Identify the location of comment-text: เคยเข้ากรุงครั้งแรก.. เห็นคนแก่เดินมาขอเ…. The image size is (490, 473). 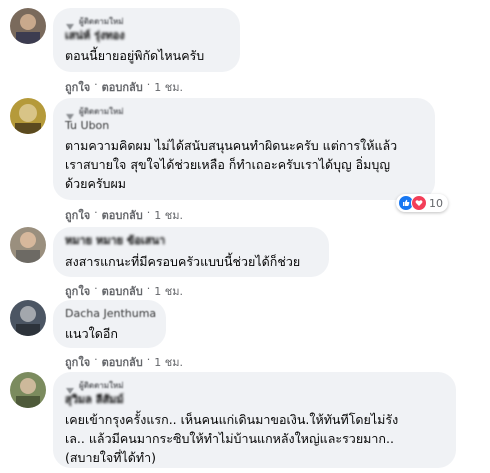
(232, 438).